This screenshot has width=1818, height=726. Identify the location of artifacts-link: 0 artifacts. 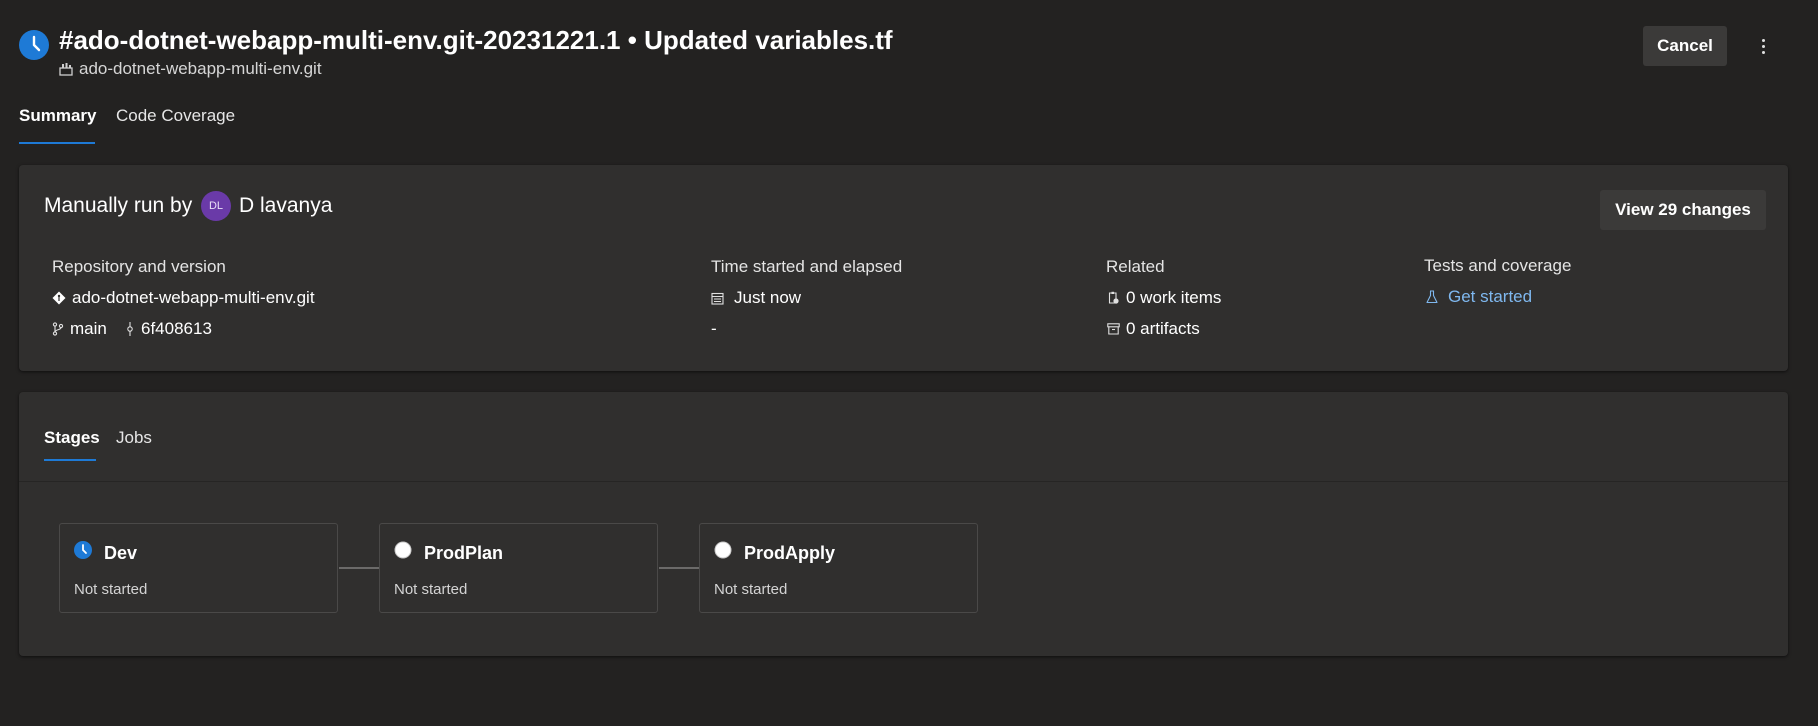
(1153, 329).